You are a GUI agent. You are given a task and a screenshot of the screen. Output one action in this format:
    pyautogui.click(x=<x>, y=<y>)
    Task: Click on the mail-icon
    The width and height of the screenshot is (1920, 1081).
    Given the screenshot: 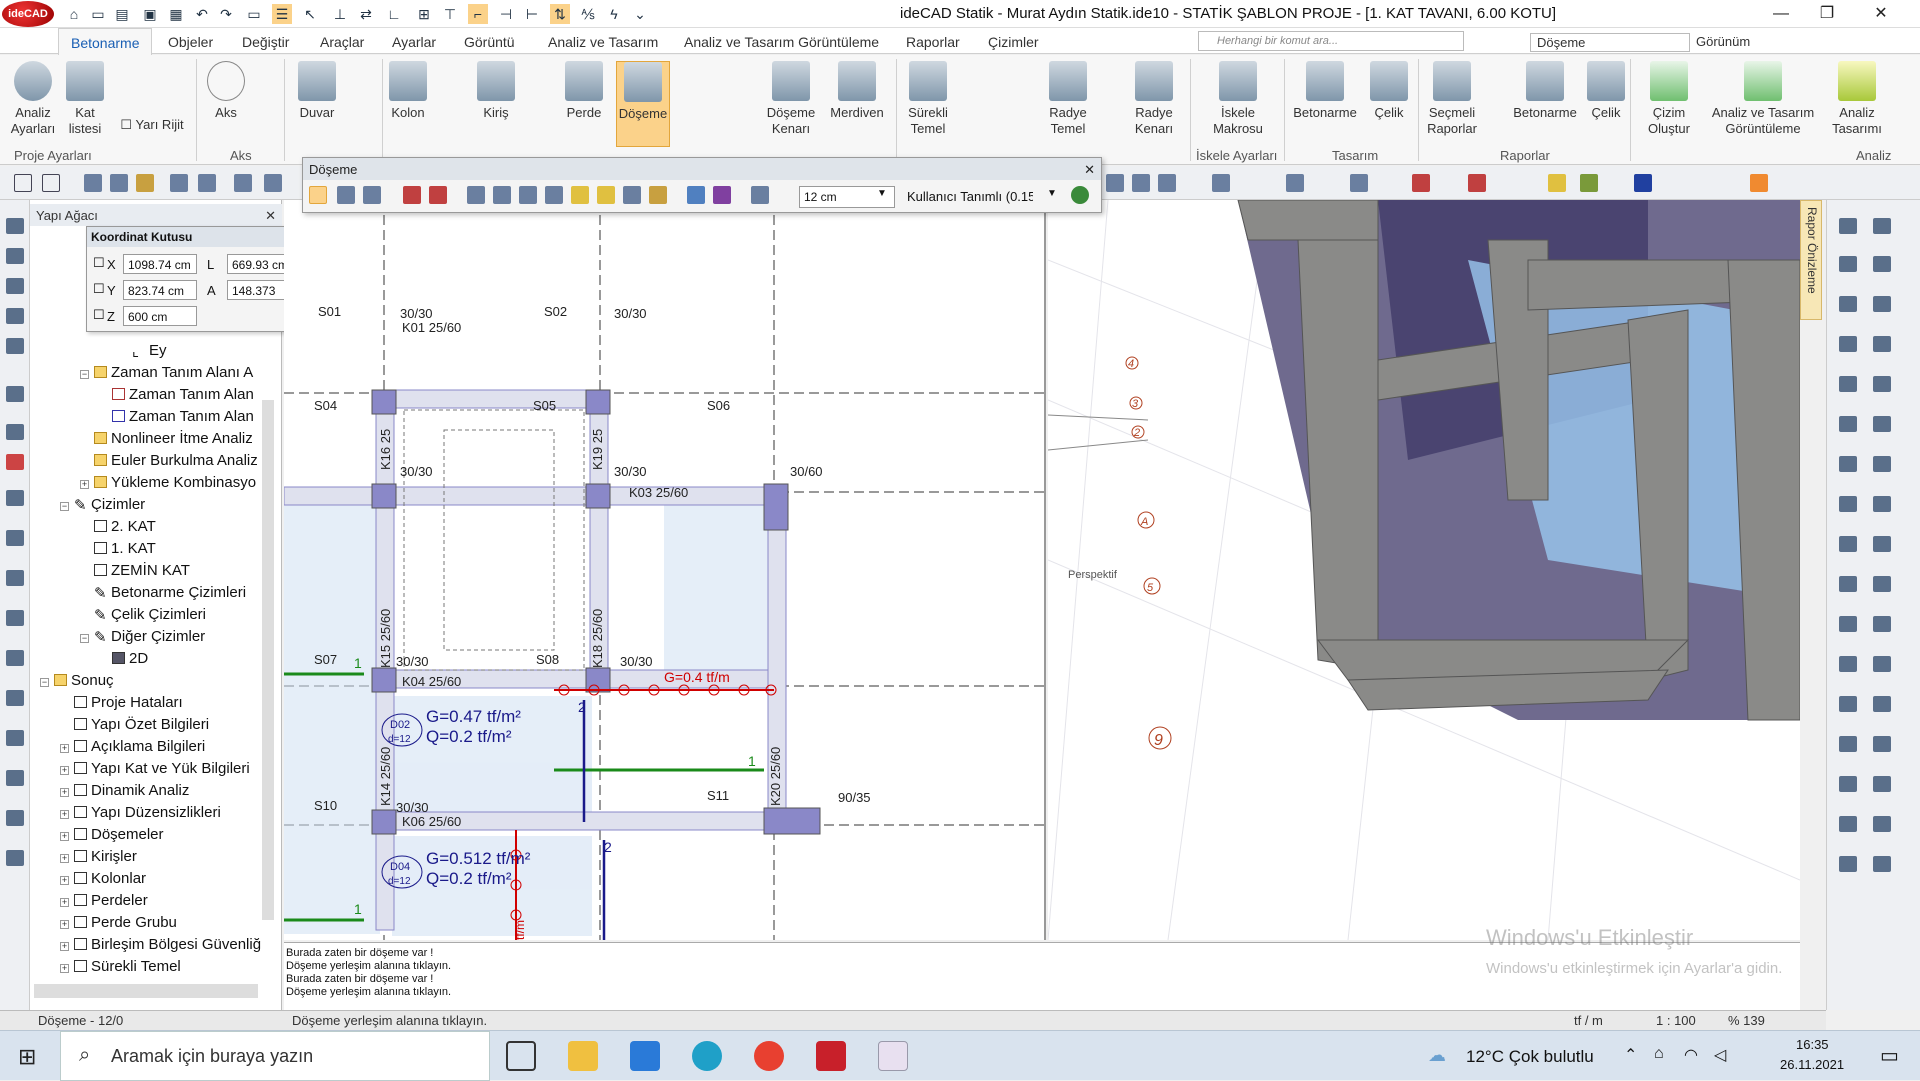 What is the action you would take?
    pyautogui.click(x=645, y=1056)
    